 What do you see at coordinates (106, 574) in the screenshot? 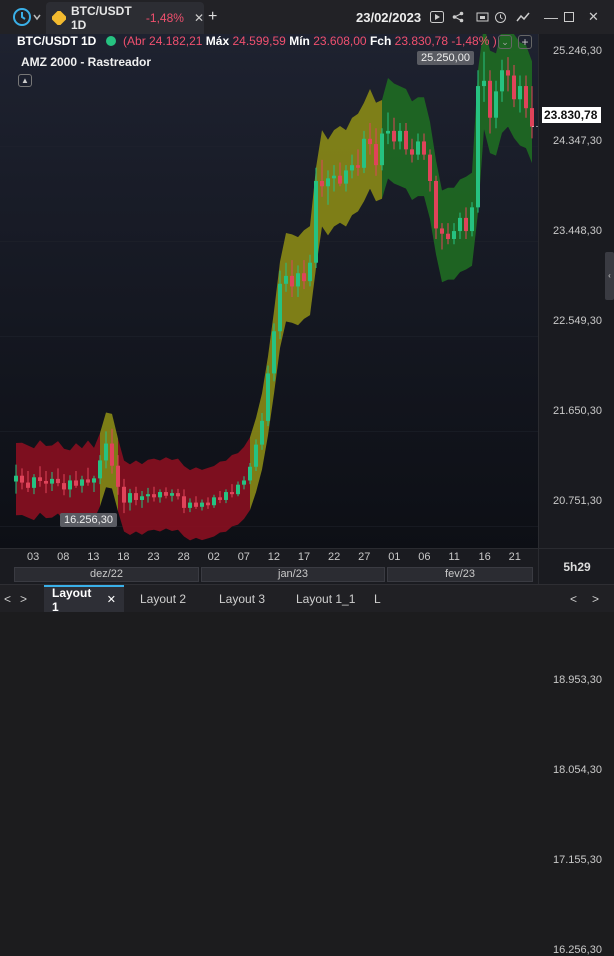
I see `month-dez: dez/22` at bounding box center [106, 574].